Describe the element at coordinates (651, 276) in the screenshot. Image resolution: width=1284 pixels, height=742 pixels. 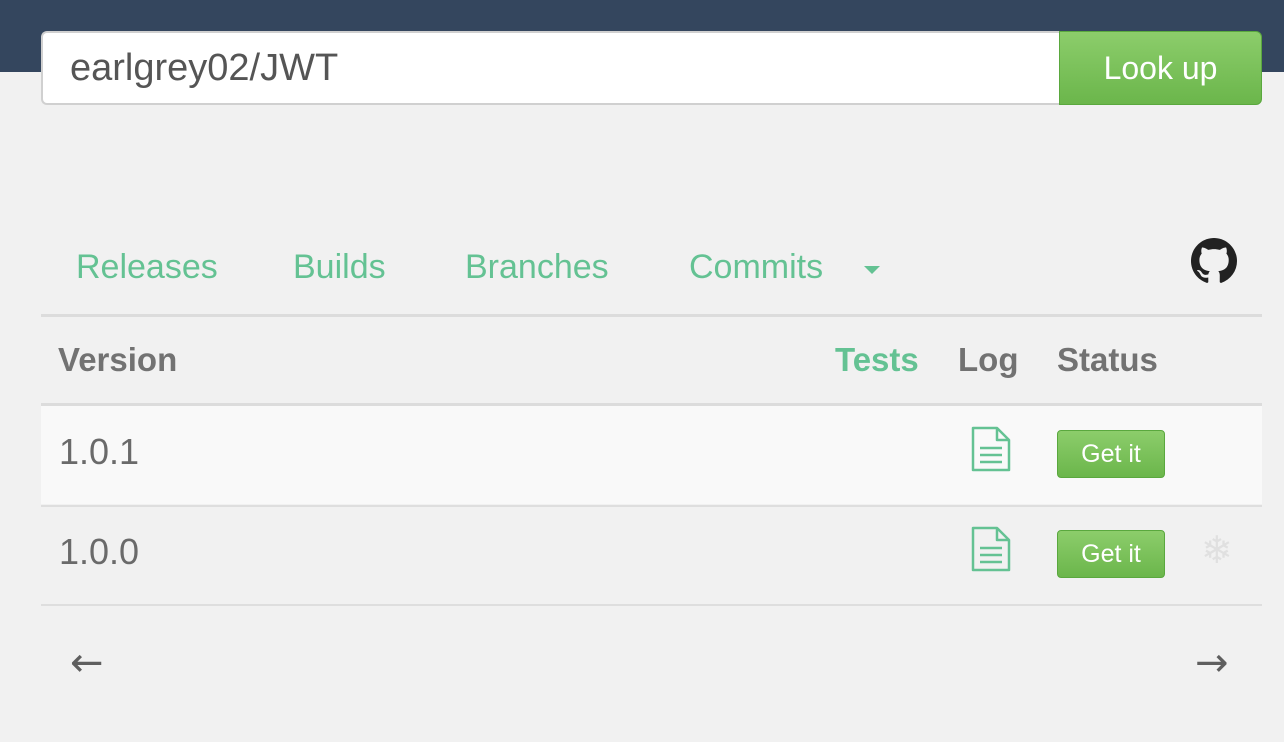
I see `nav-tabs: Releases Builds Branches Commits` at that location.